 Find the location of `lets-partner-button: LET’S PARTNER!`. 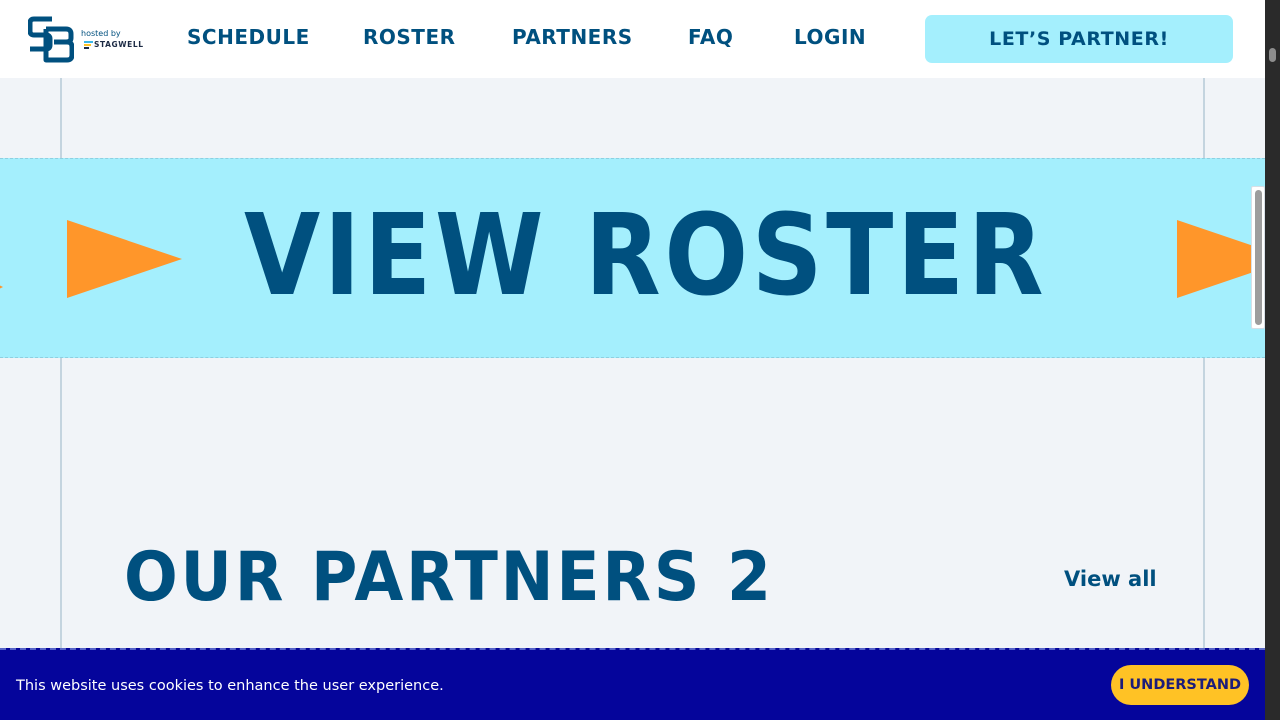

lets-partner-button: LET’S PARTNER! is located at coordinates (1079, 39).